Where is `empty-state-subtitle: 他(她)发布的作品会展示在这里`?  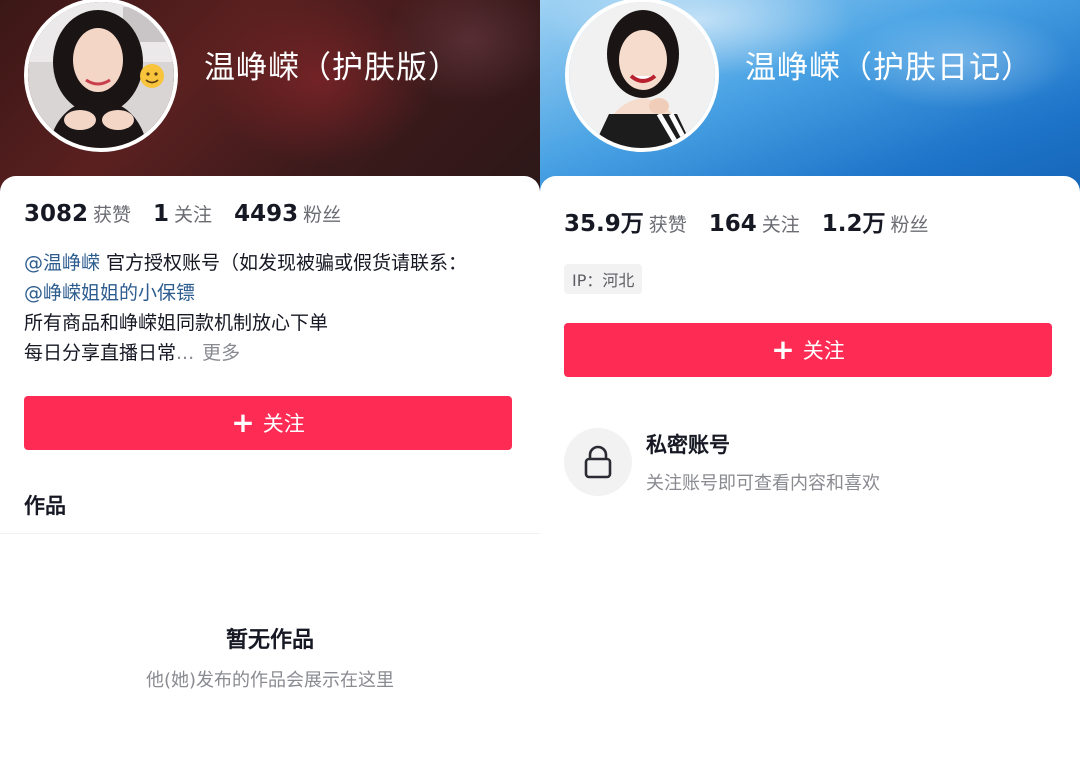 empty-state-subtitle: 他(她)发布的作品会展示在这里 is located at coordinates (270, 680).